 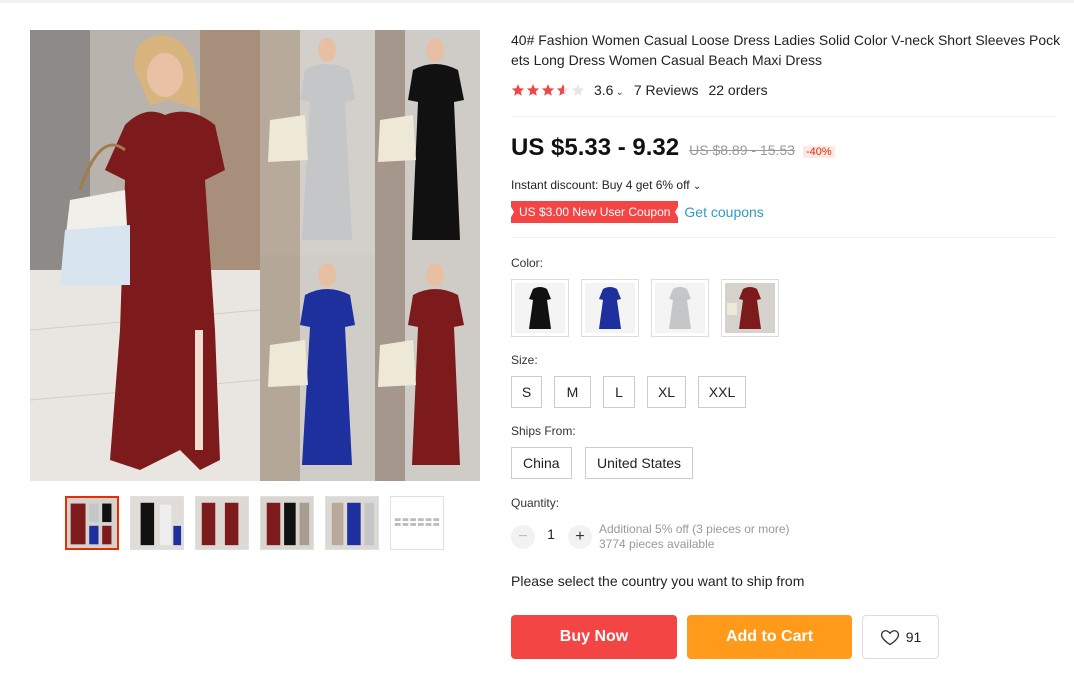 What do you see at coordinates (222, 523) in the screenshot?
I see `thumbnail-burgundy` at bounding box center [222, 523].